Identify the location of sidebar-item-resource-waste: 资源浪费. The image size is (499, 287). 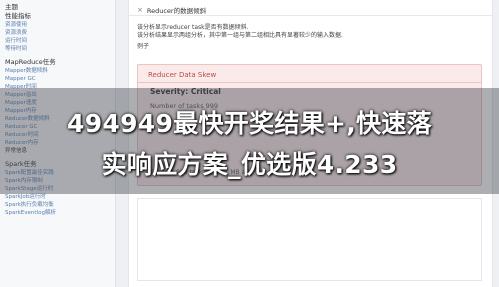
(60, 33).